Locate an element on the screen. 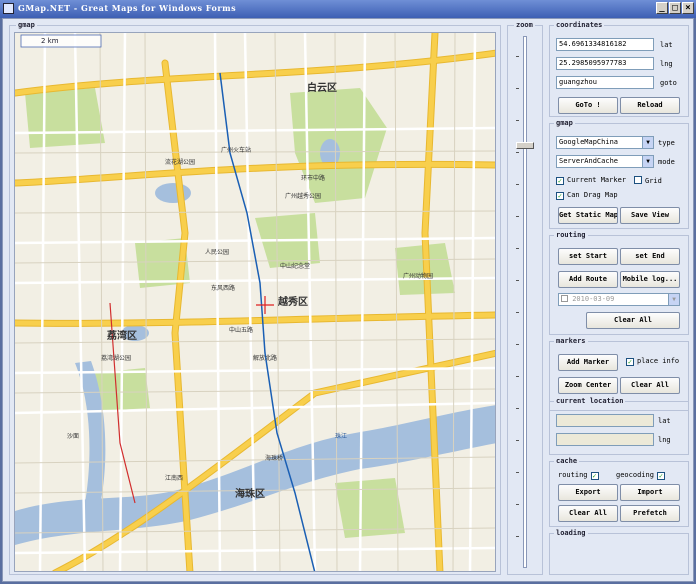 The width and height of the screenshot is (696, 584). place-info-label: place info is located at coordinates (658, 361).